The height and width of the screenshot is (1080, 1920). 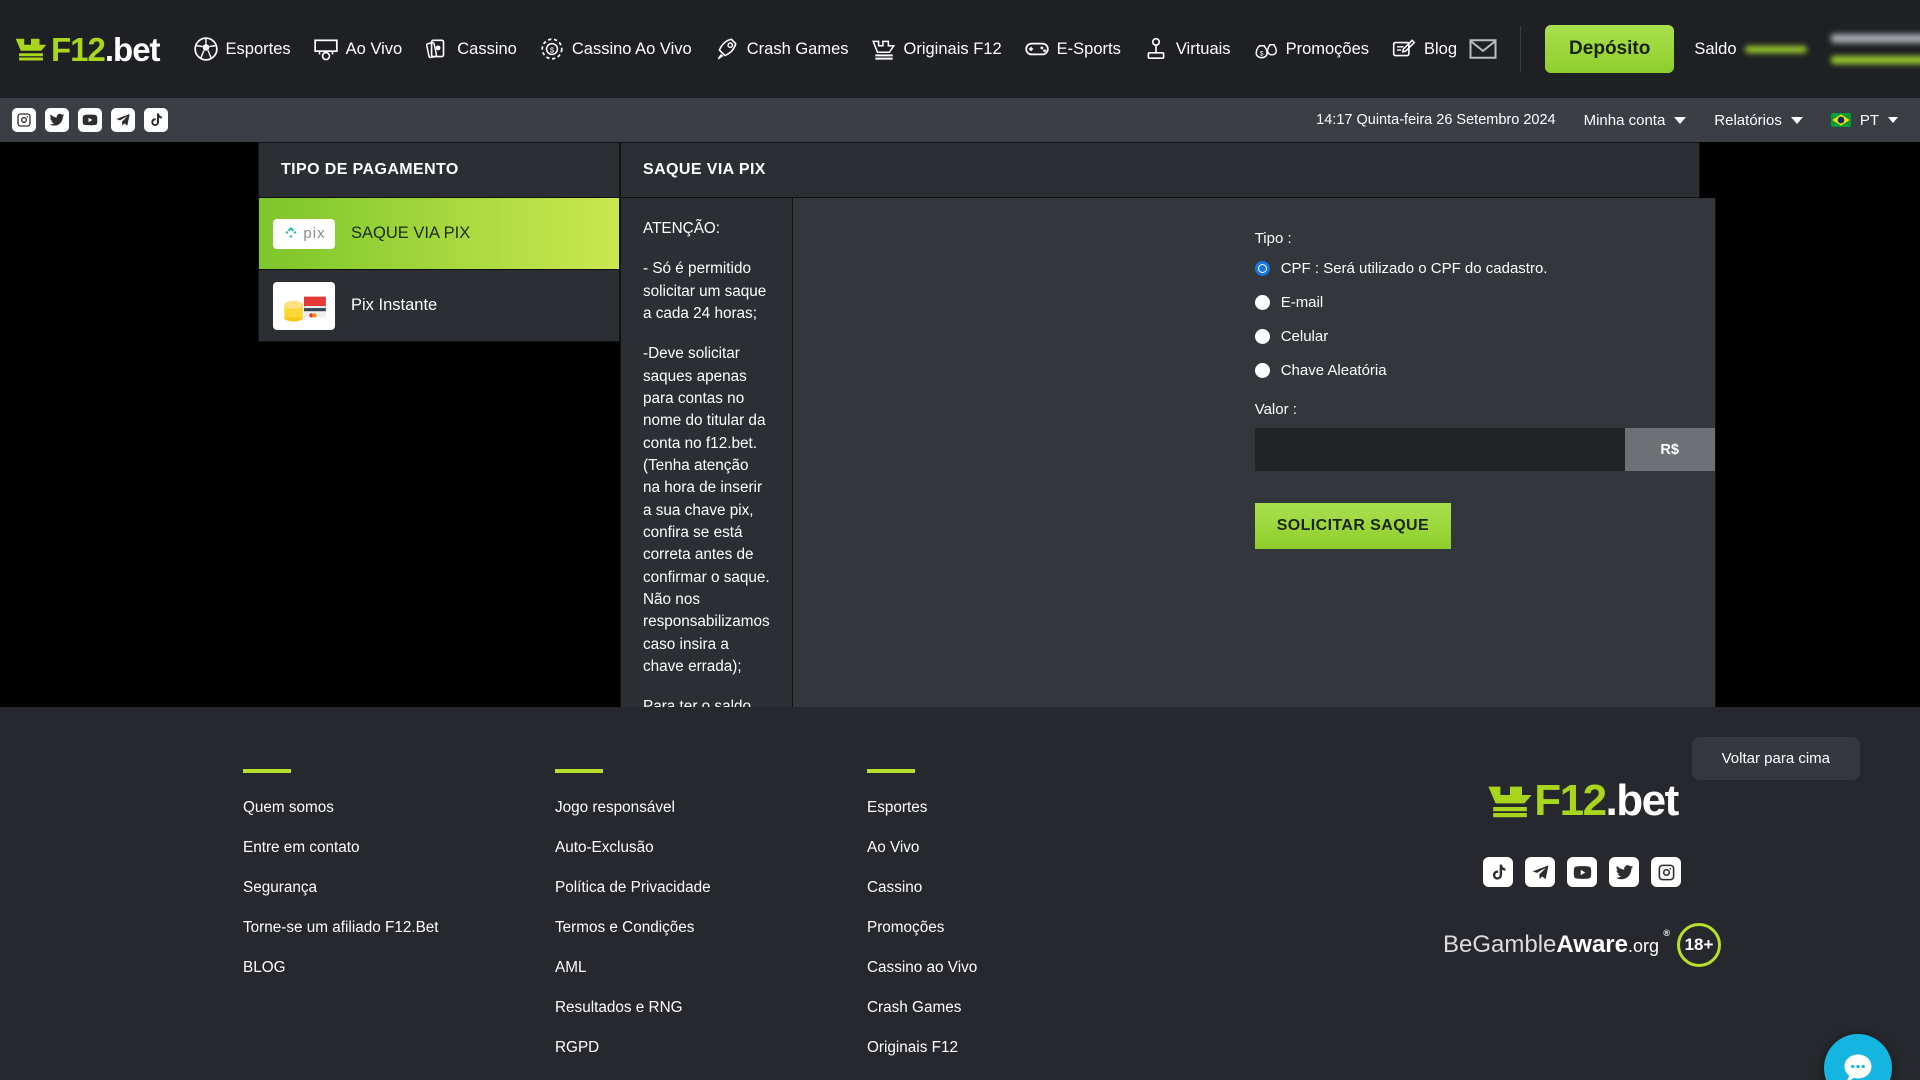 What do you see at coordinates (711, 928) in the screenshot?
I see `footer-link: Termos e Condições` at bounding box center [711, 928].